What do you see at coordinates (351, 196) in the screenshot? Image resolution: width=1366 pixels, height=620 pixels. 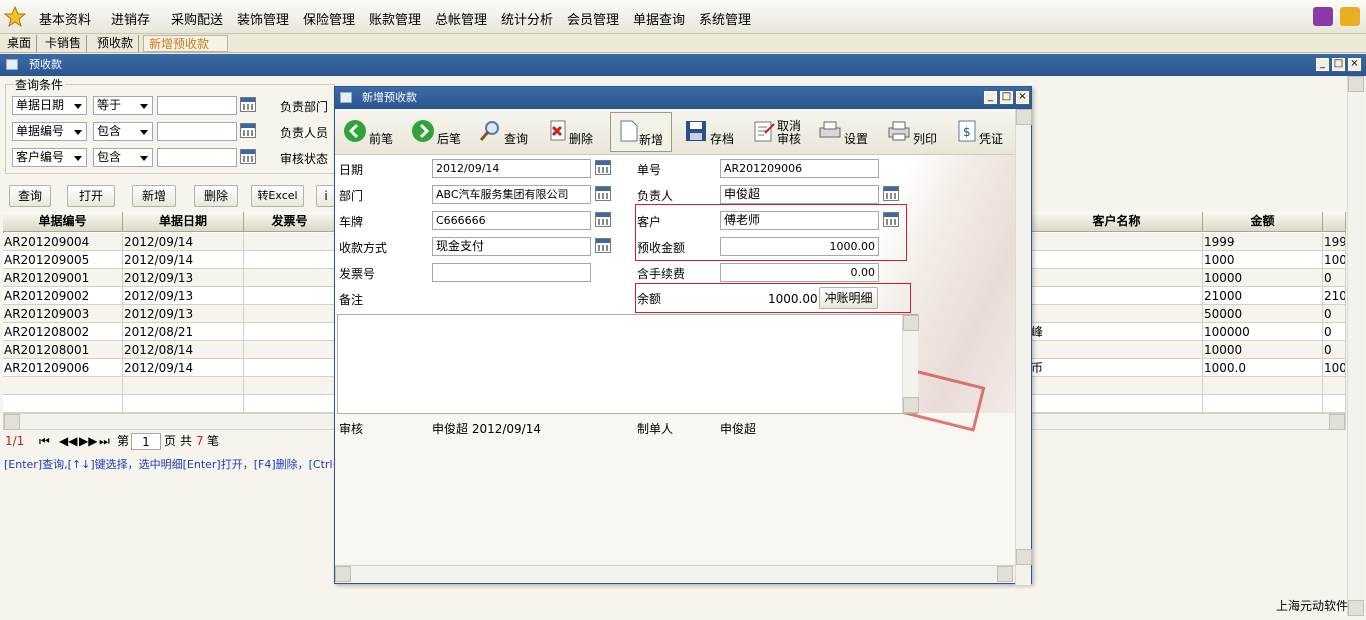 I see `department-label: 部门` at bounding box center [351, 196].